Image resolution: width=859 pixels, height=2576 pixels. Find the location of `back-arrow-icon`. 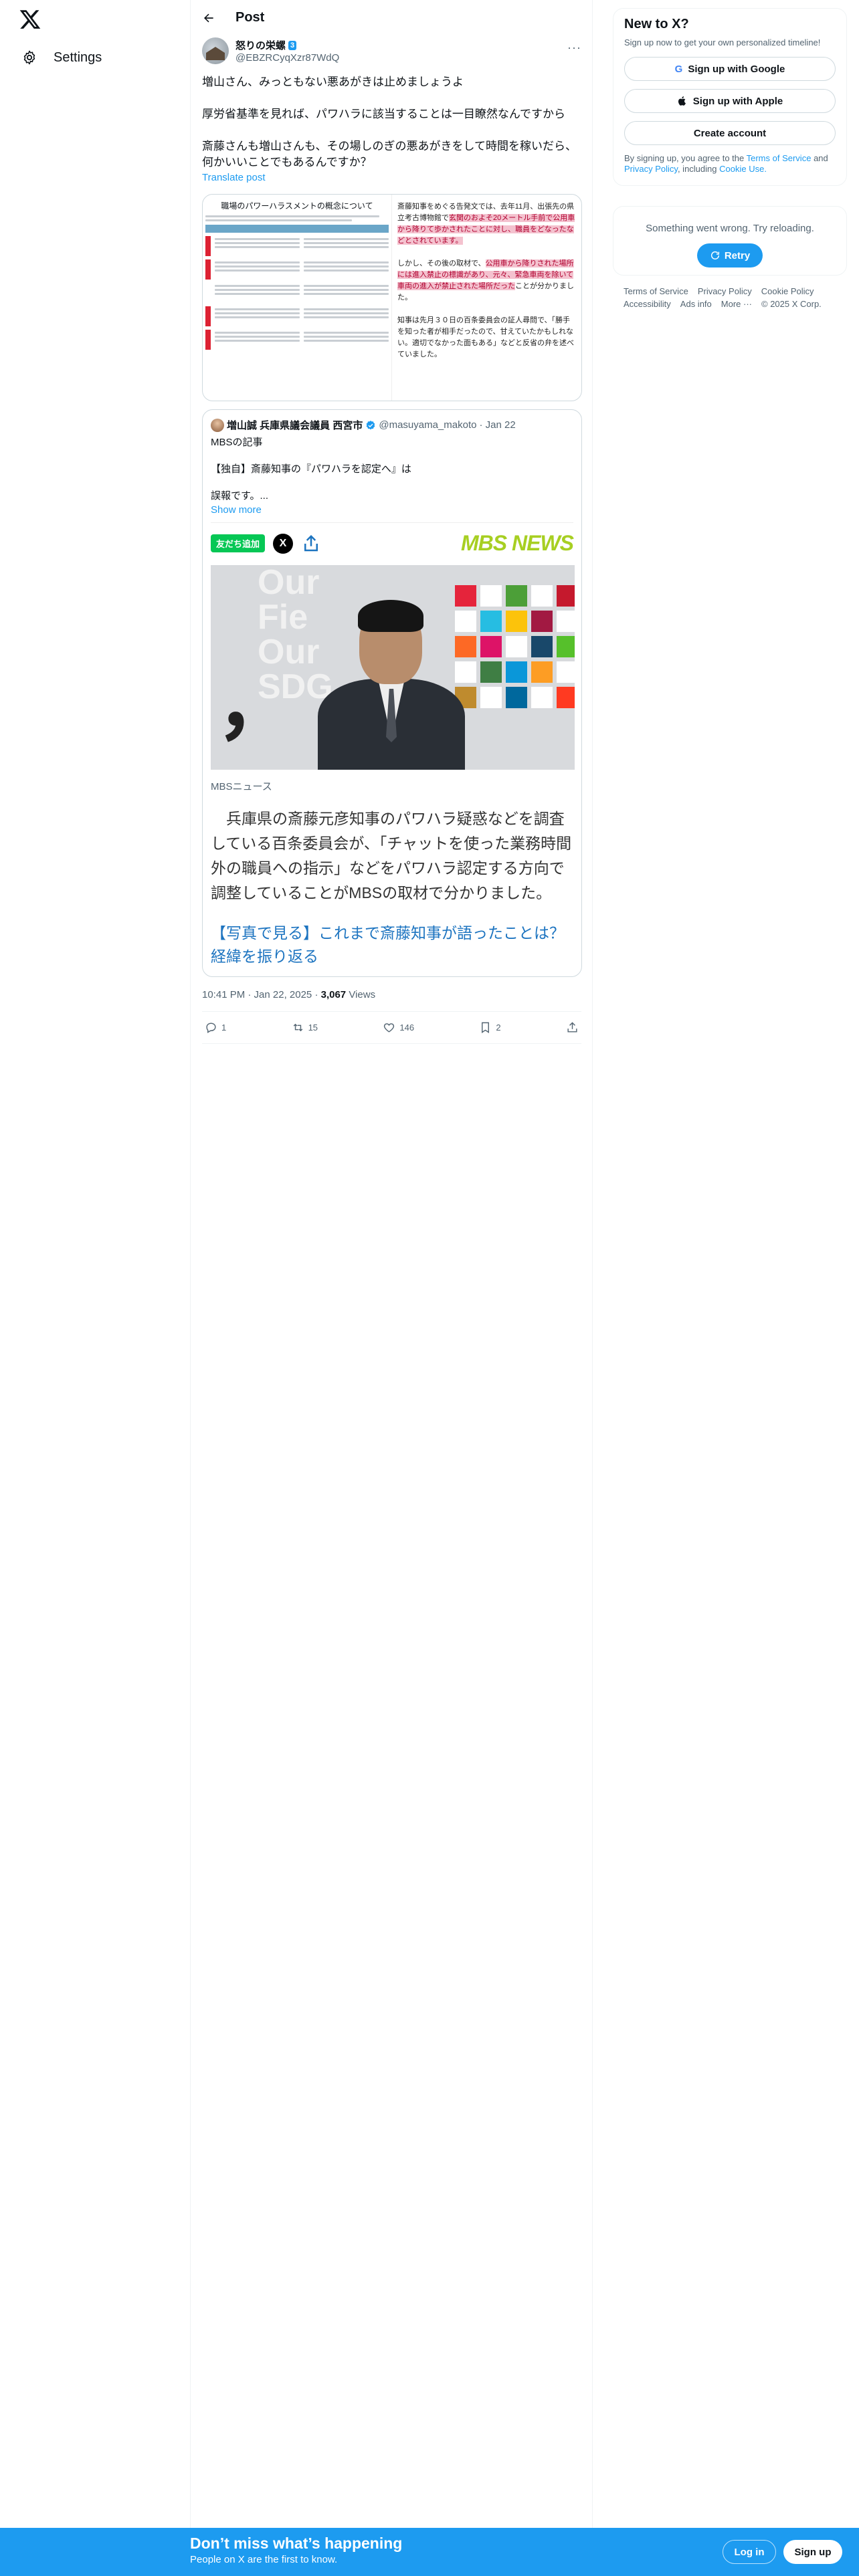

back-arrow-icon is located at coordinates (209, 18).